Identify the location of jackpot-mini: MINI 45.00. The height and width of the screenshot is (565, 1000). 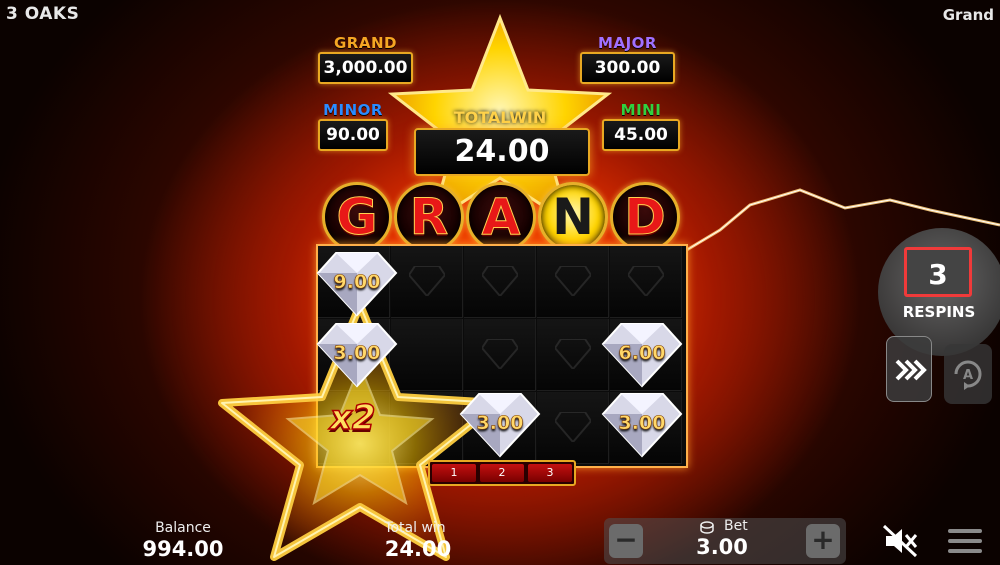
(641, 126).